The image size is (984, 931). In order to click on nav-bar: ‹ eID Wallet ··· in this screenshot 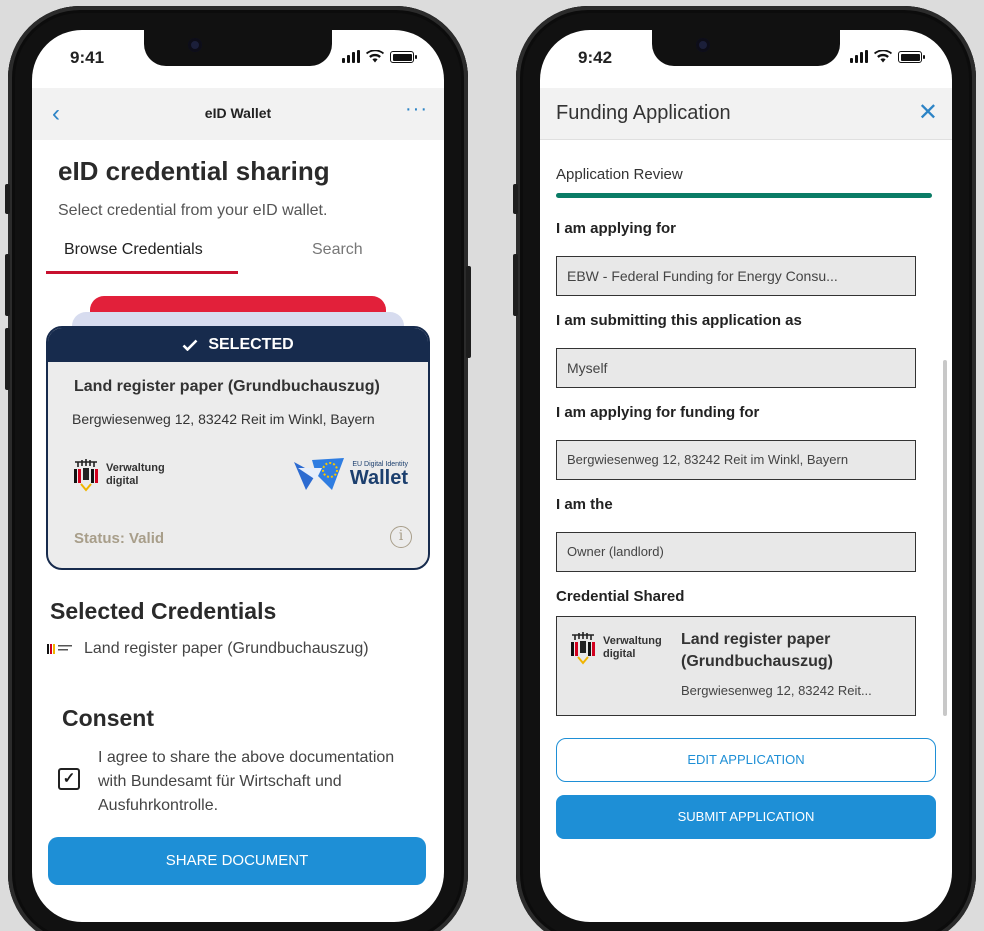, I will do `click(238, 114)`.